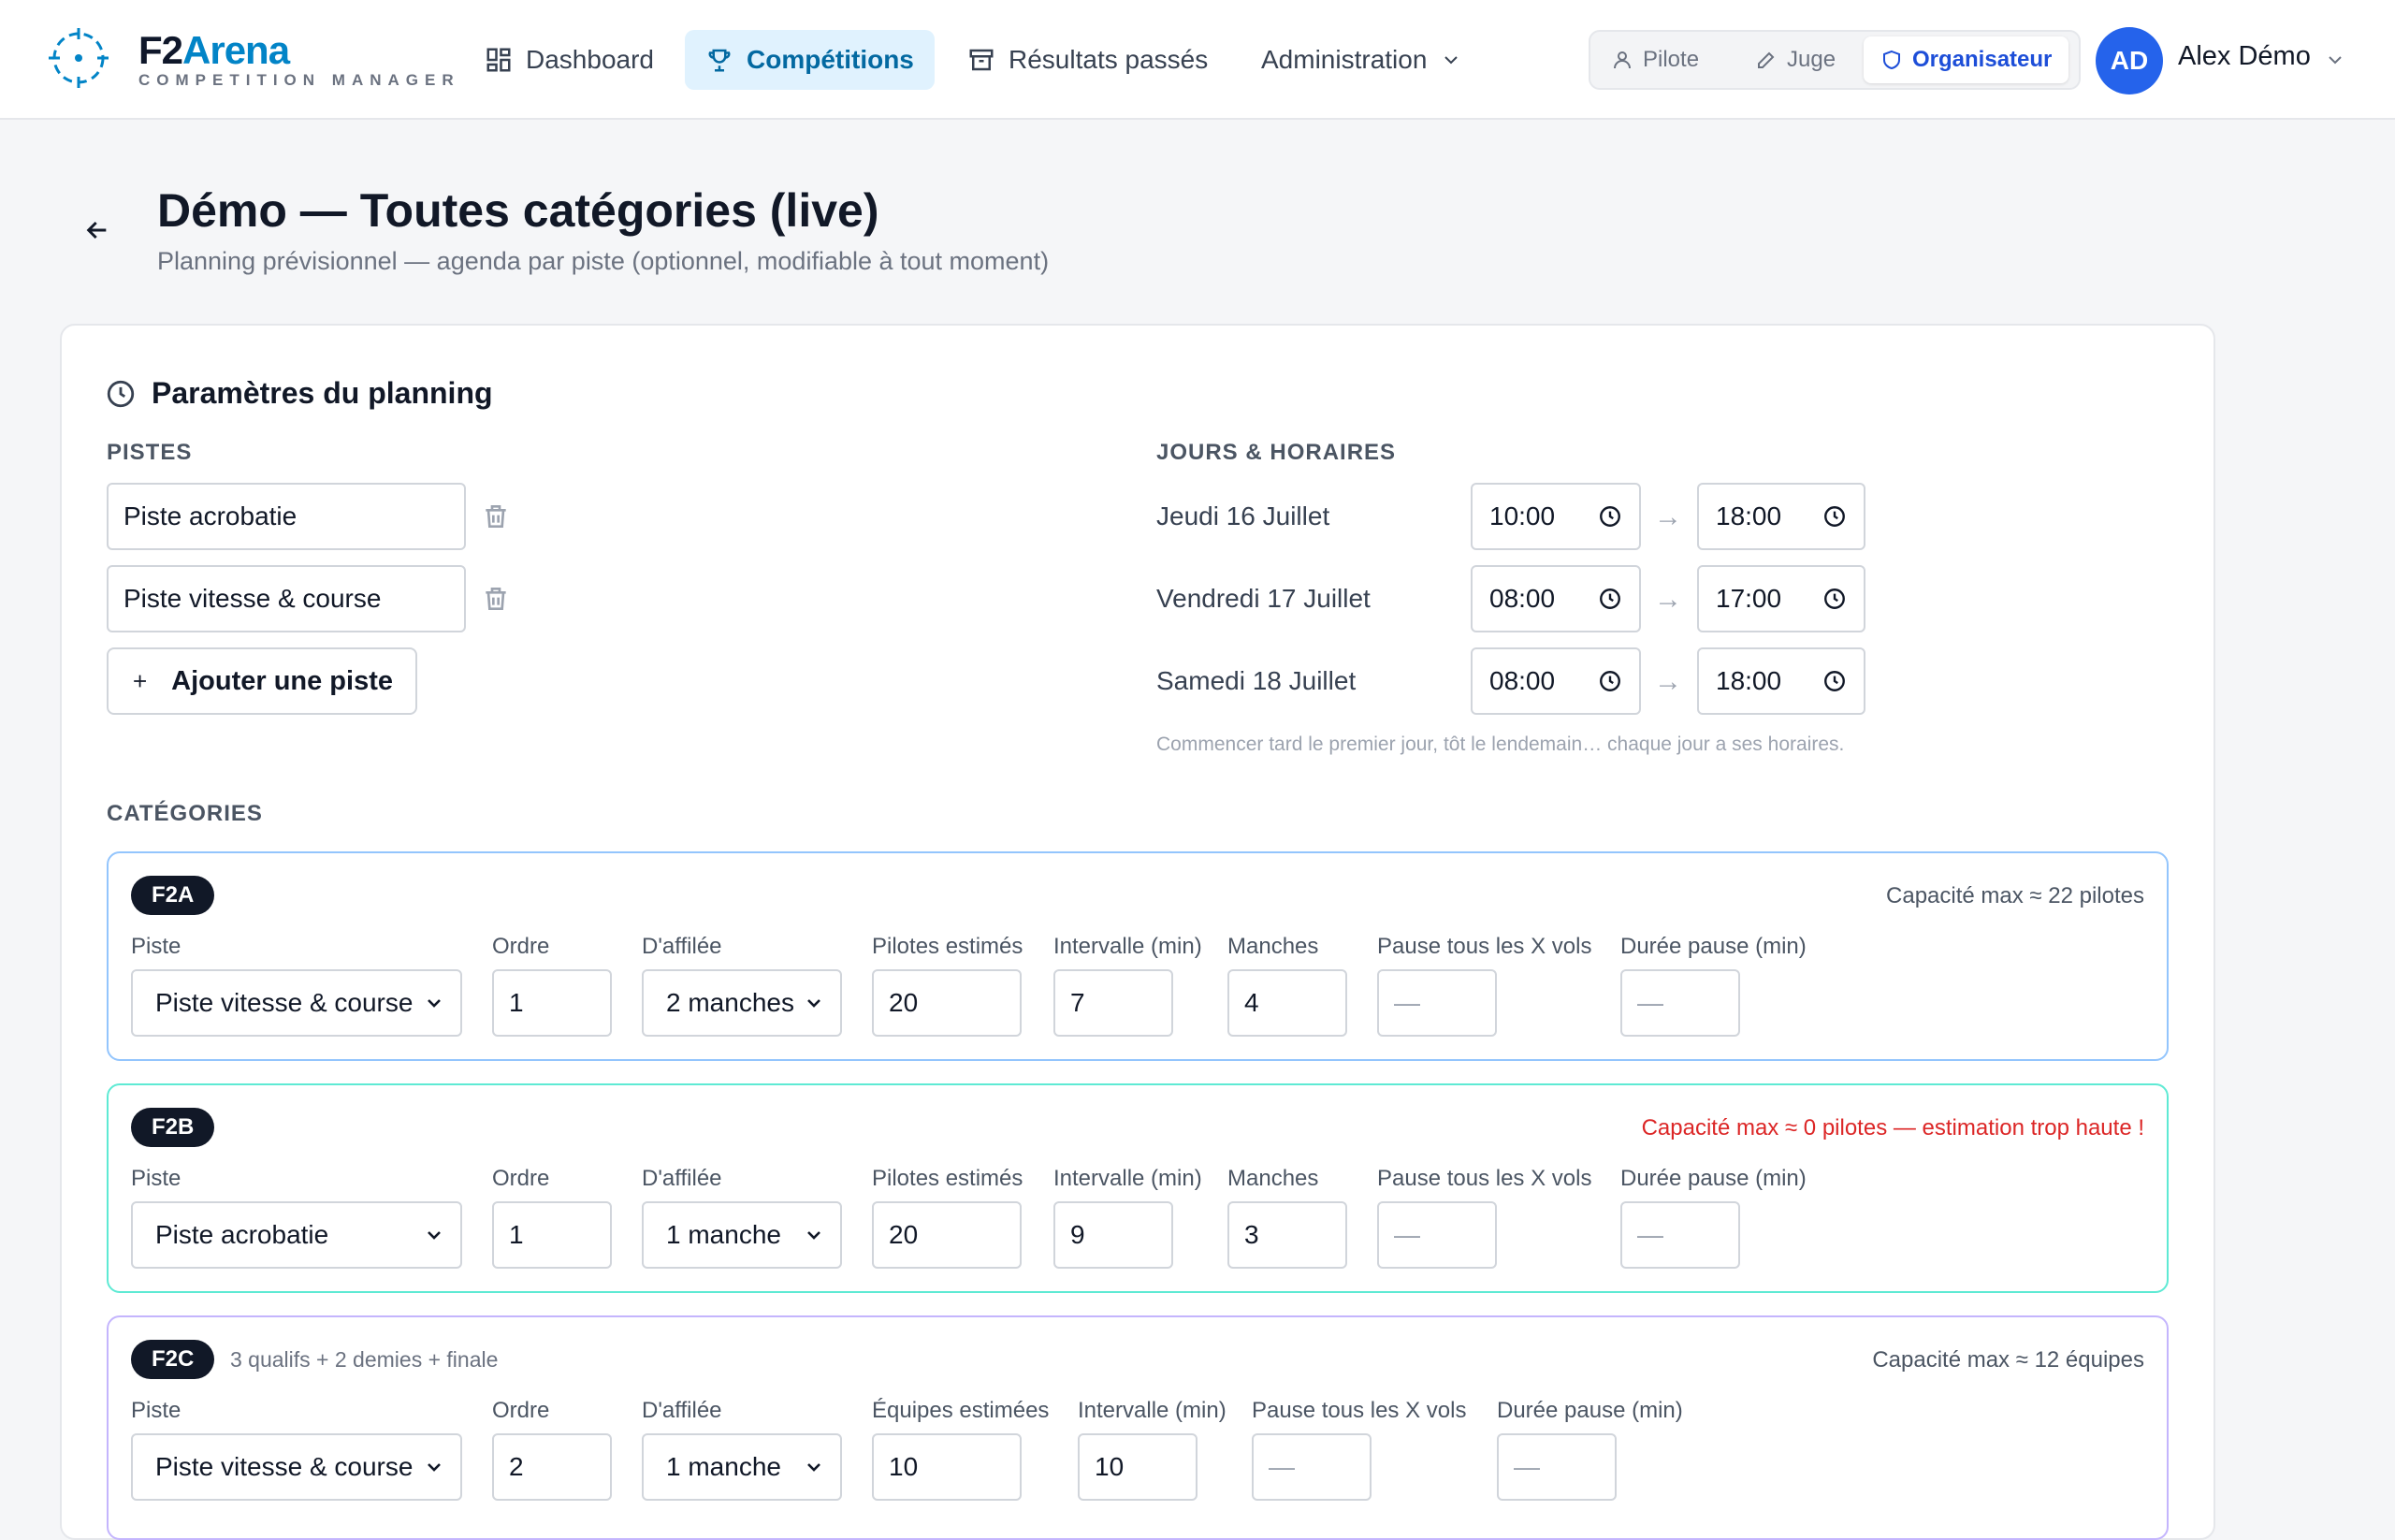 Image resolution: width=2395 pixels, height=1540 pixels. I want to click on role-pilot-label: Pilote, so click(1671, 60).